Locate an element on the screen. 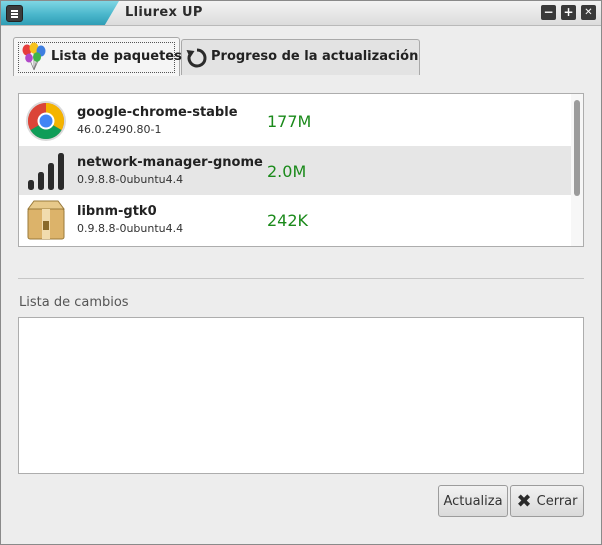  package-list-scrollbar is located at coordinates (577, 170).